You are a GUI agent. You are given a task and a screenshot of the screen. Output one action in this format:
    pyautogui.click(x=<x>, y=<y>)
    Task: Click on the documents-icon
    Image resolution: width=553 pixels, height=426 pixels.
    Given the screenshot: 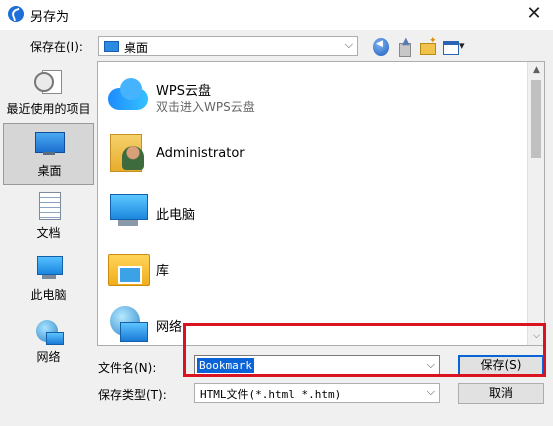 What is the action you would take?
    pyautogui.click(x=49, y=207)
    